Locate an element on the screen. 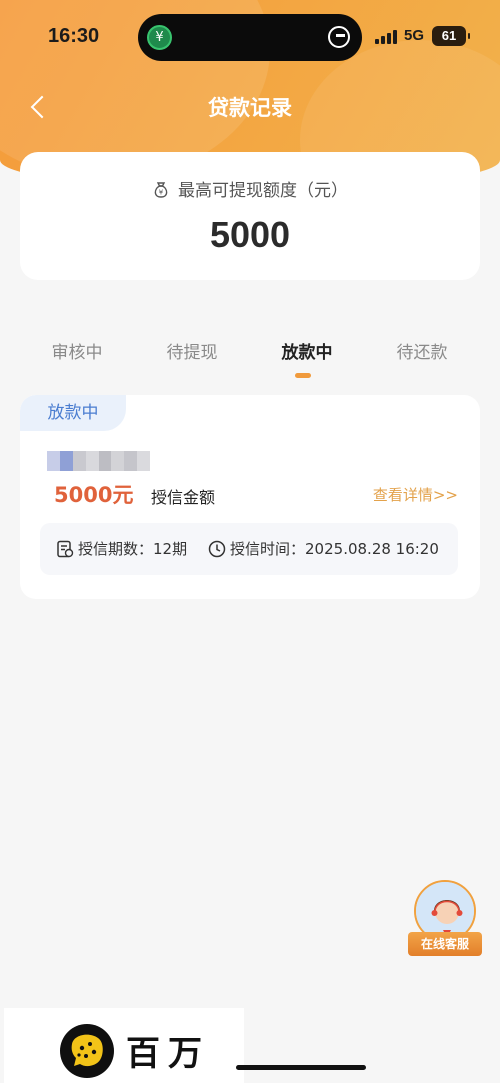 The image size is (500, 1083). limit-card: ¥ 最高可提现额度（元） 5000 is located at coordinates (250, 216).